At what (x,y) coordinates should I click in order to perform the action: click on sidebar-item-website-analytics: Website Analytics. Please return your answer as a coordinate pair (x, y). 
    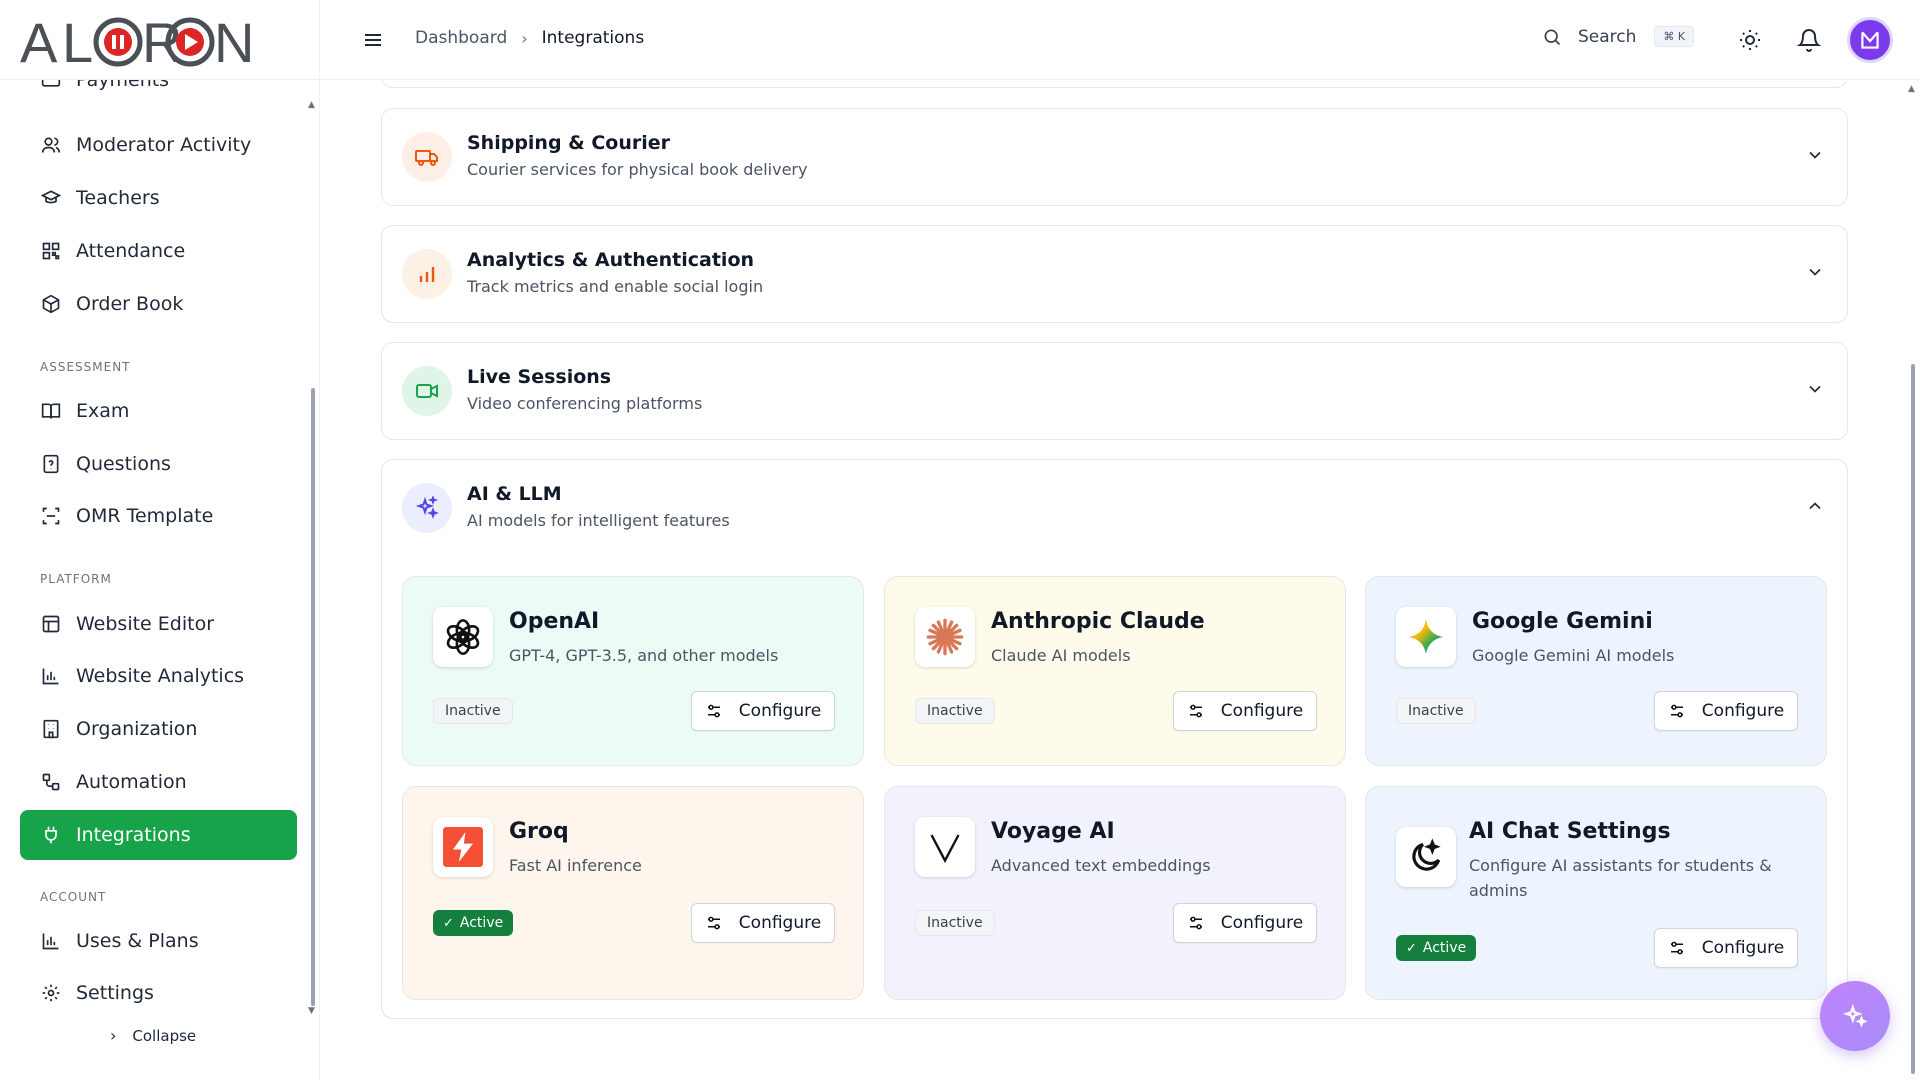
    Looking at the image, I should click on (158, 676).